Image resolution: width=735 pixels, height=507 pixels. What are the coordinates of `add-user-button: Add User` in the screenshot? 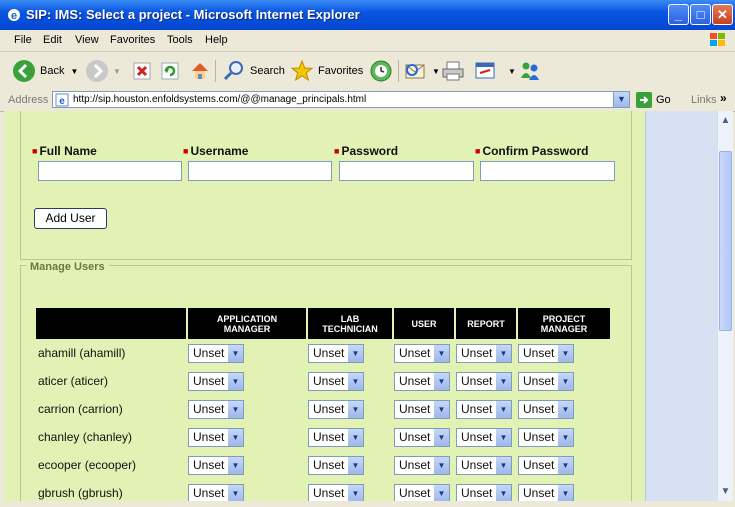 It's located at (70, 218).